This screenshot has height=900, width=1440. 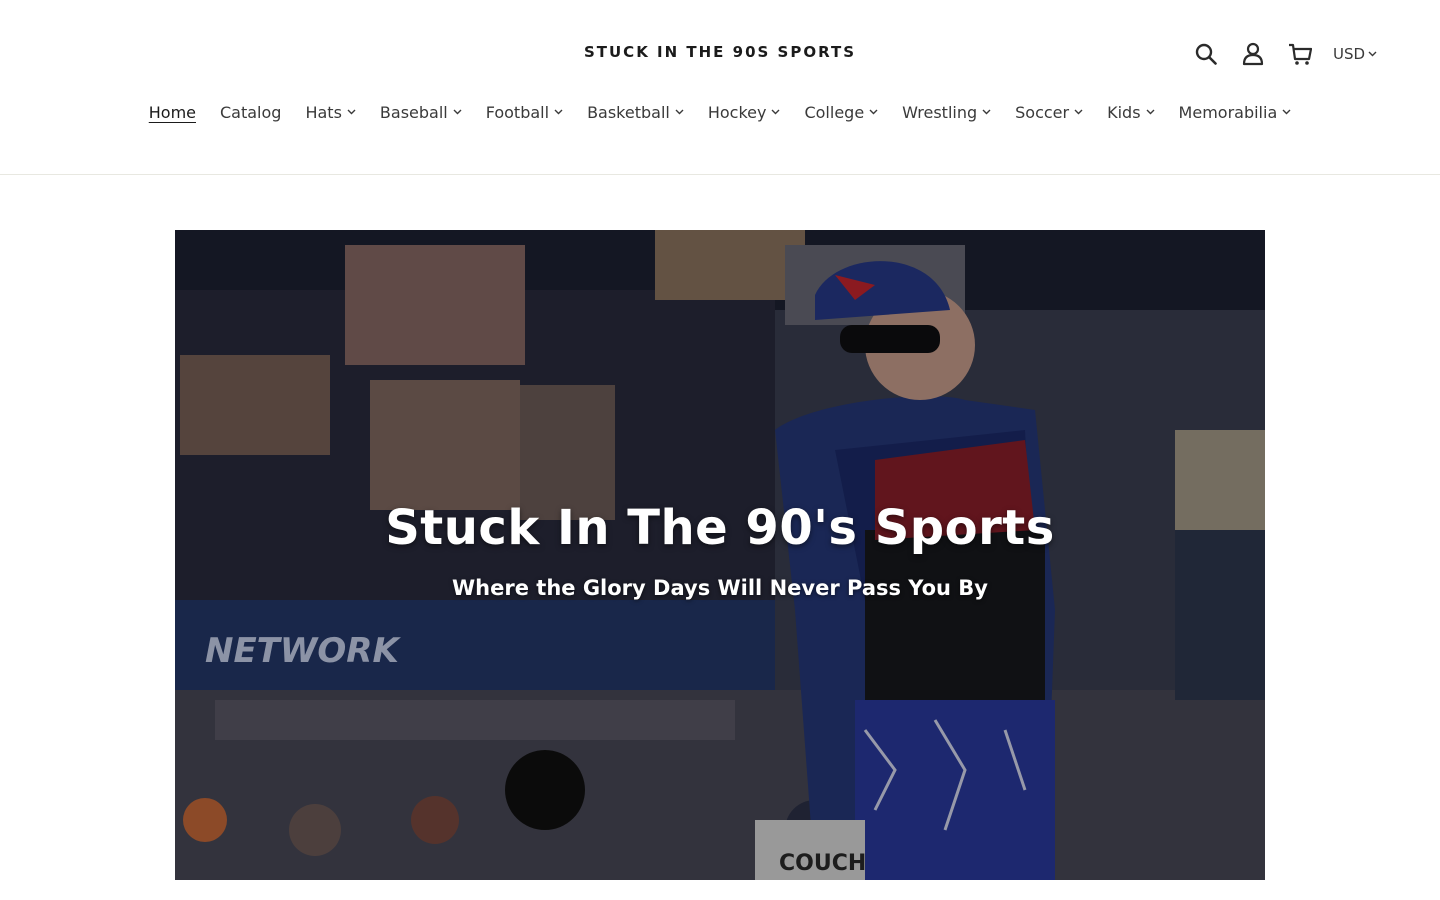 I want to click on nav-item-label: Soccer, so click(x=1042, y=112).